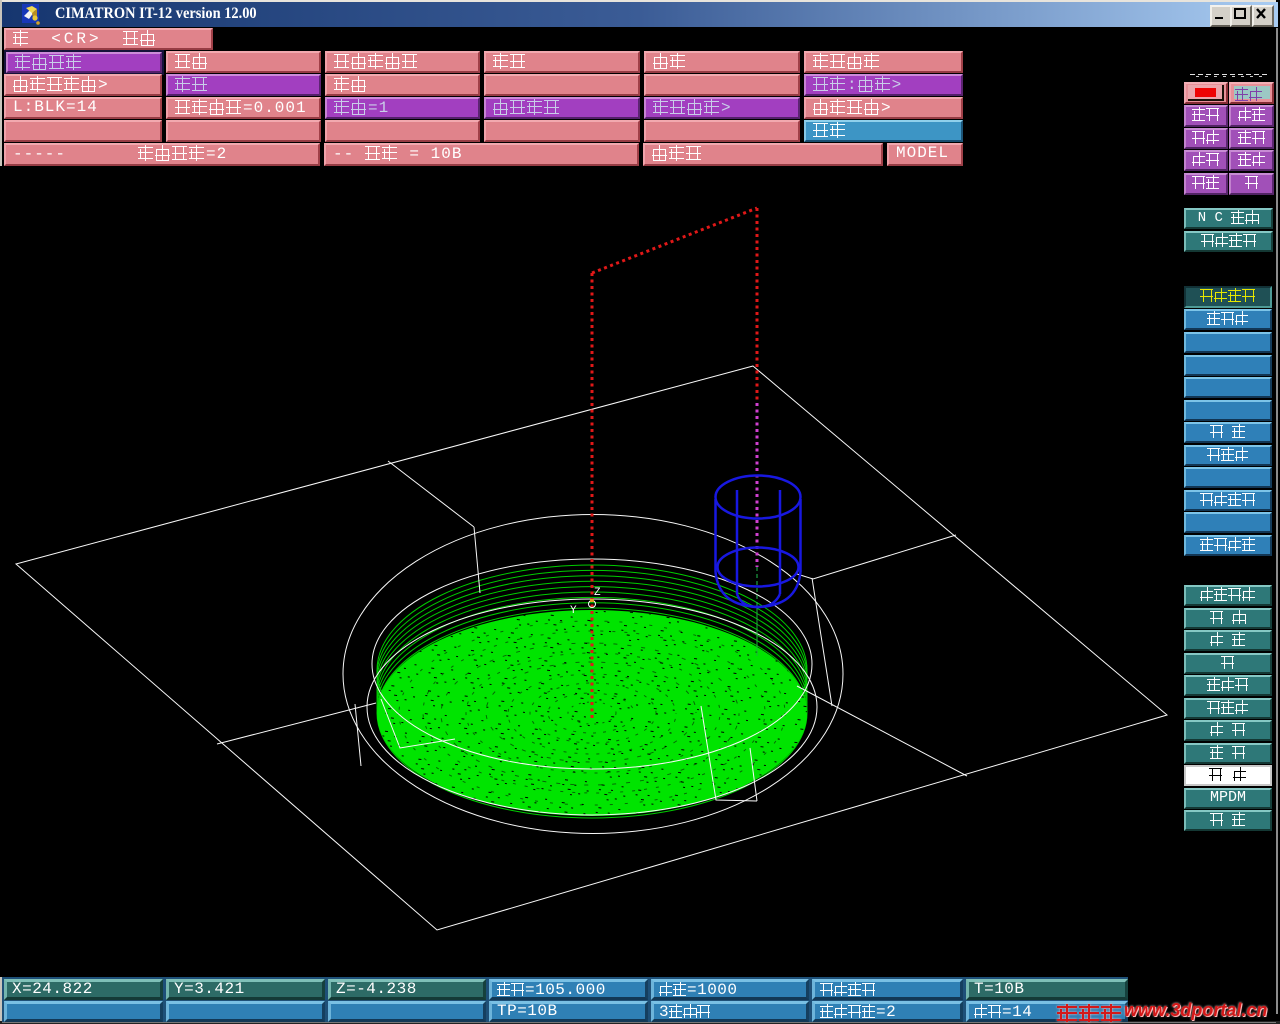 This screenshot has width=1280, height=1024. What do you see at coordinates (597, 593) in the screenshot?
I see `svg-text: Z` at bounding box center [597, 593].